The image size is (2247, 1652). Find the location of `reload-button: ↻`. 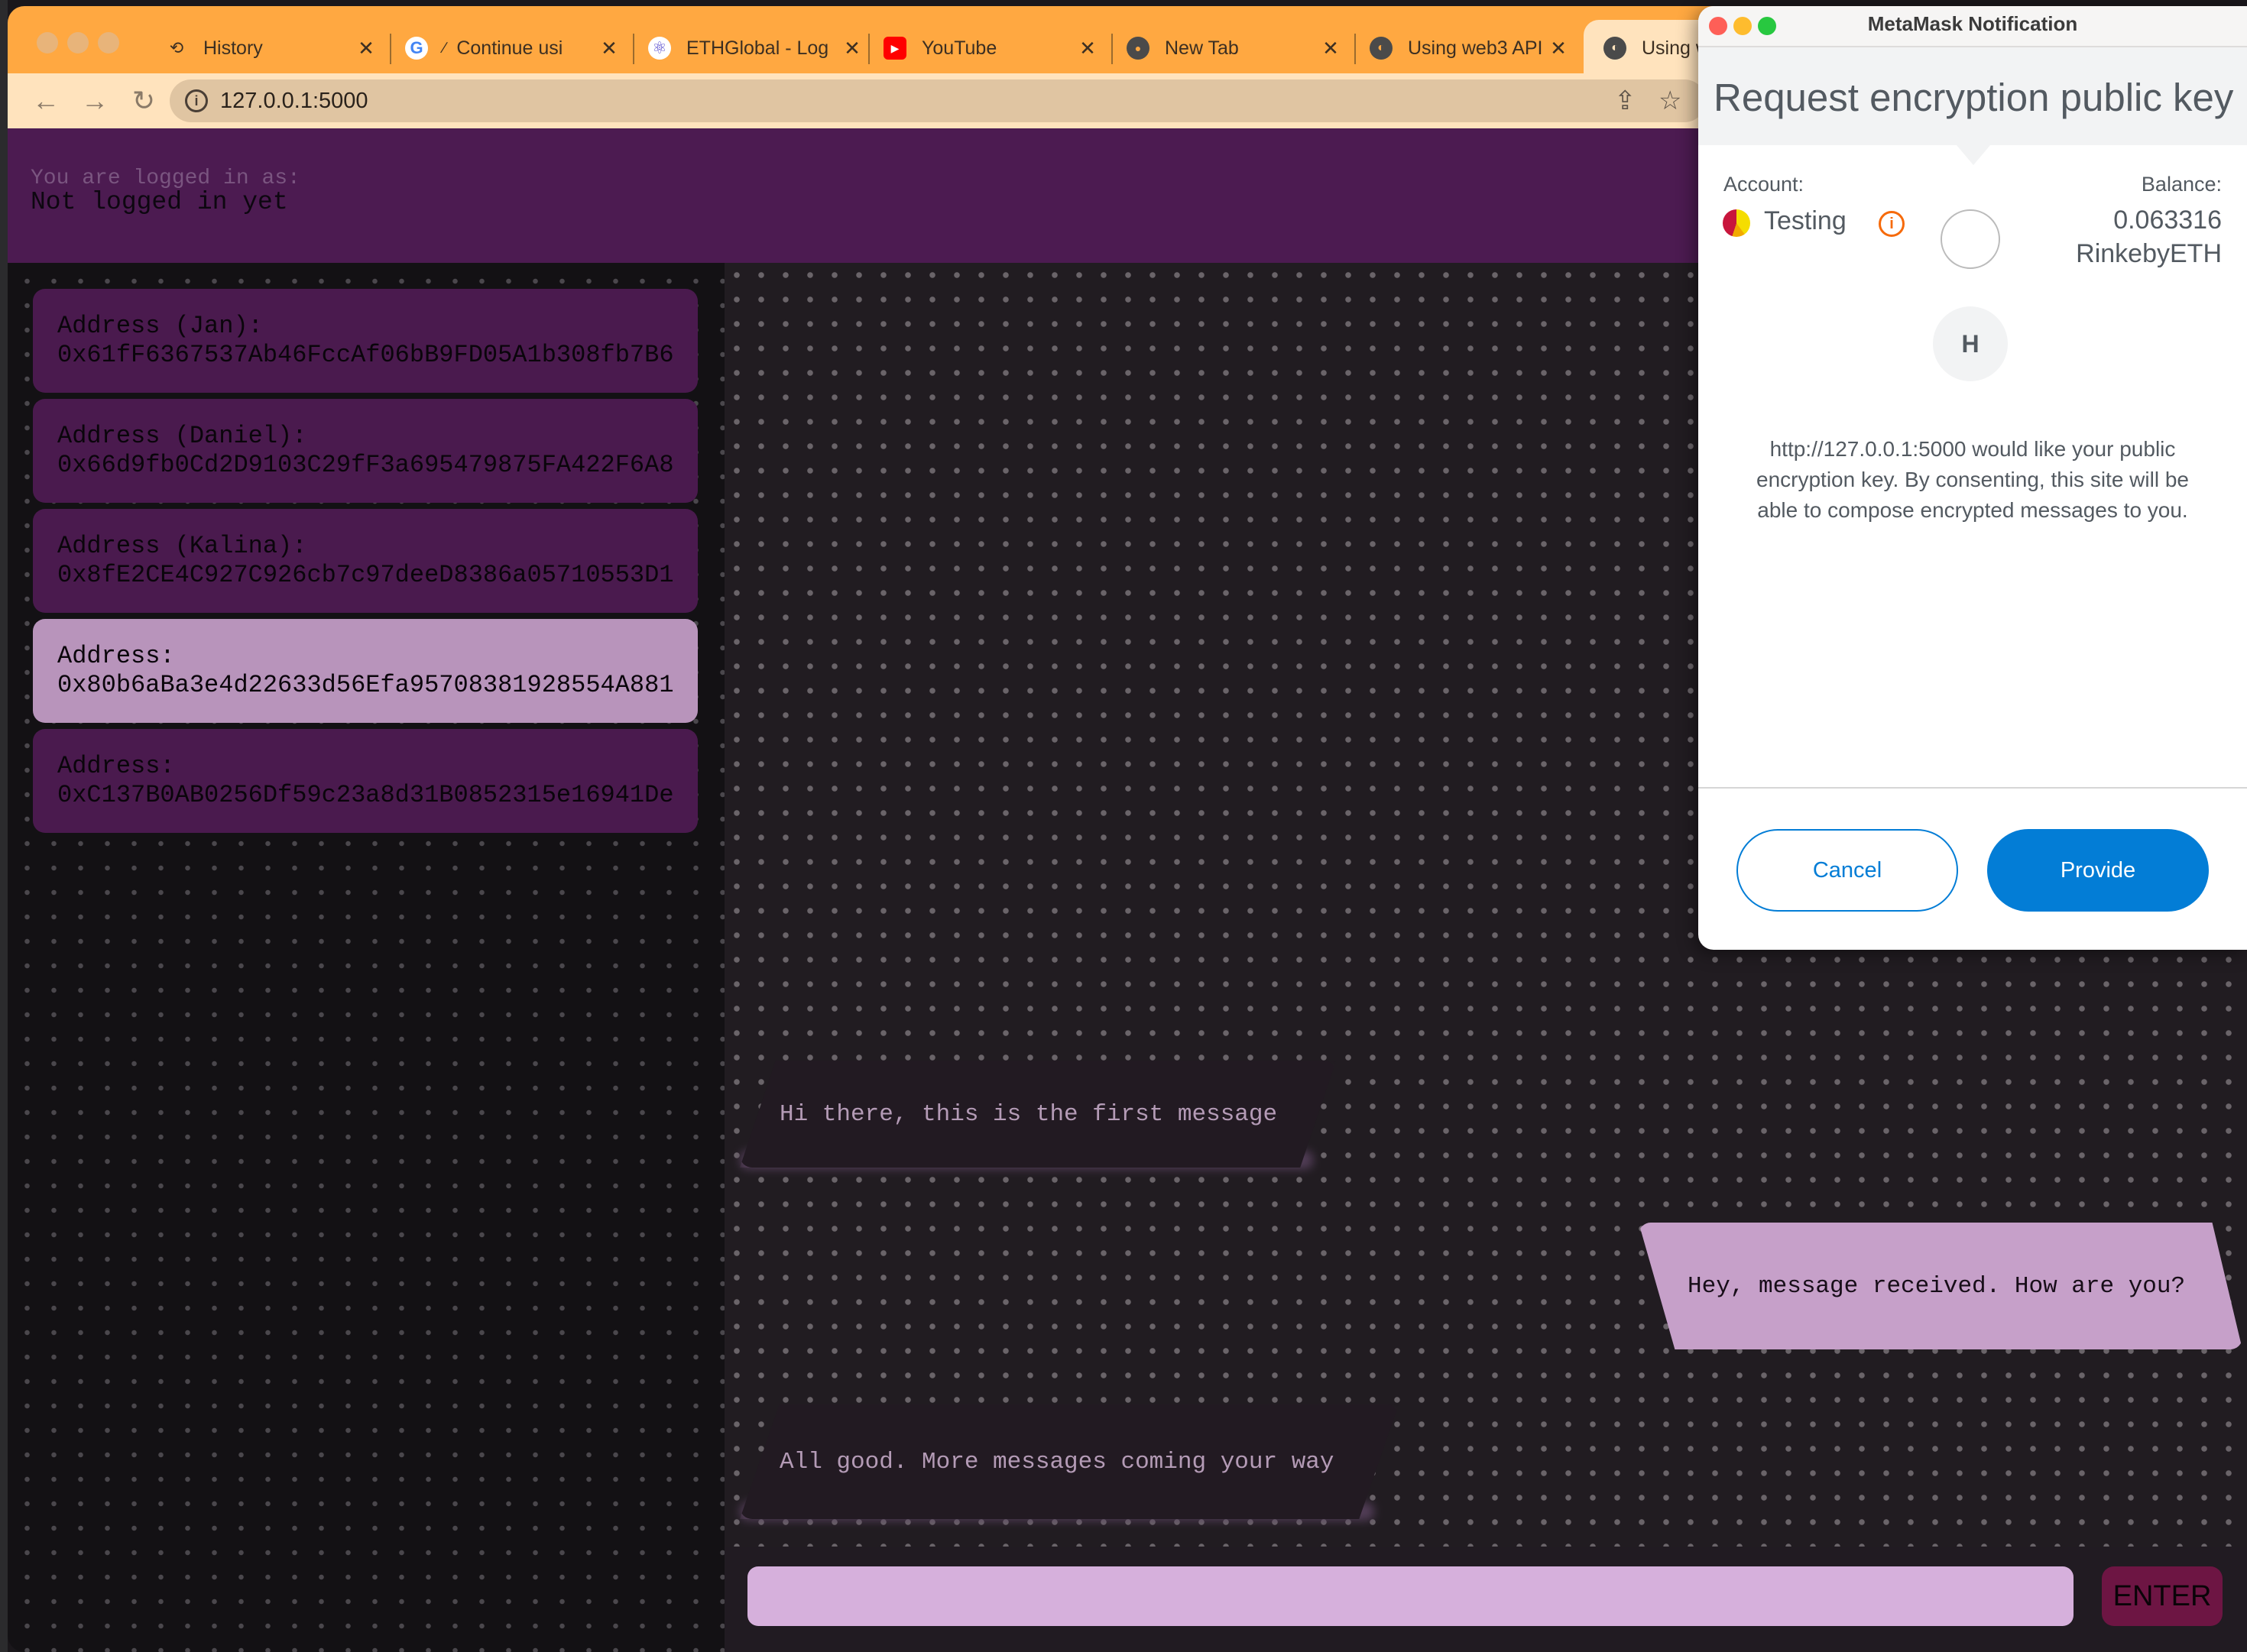

reload-button: ↻ is located at coordinates (143, 100).